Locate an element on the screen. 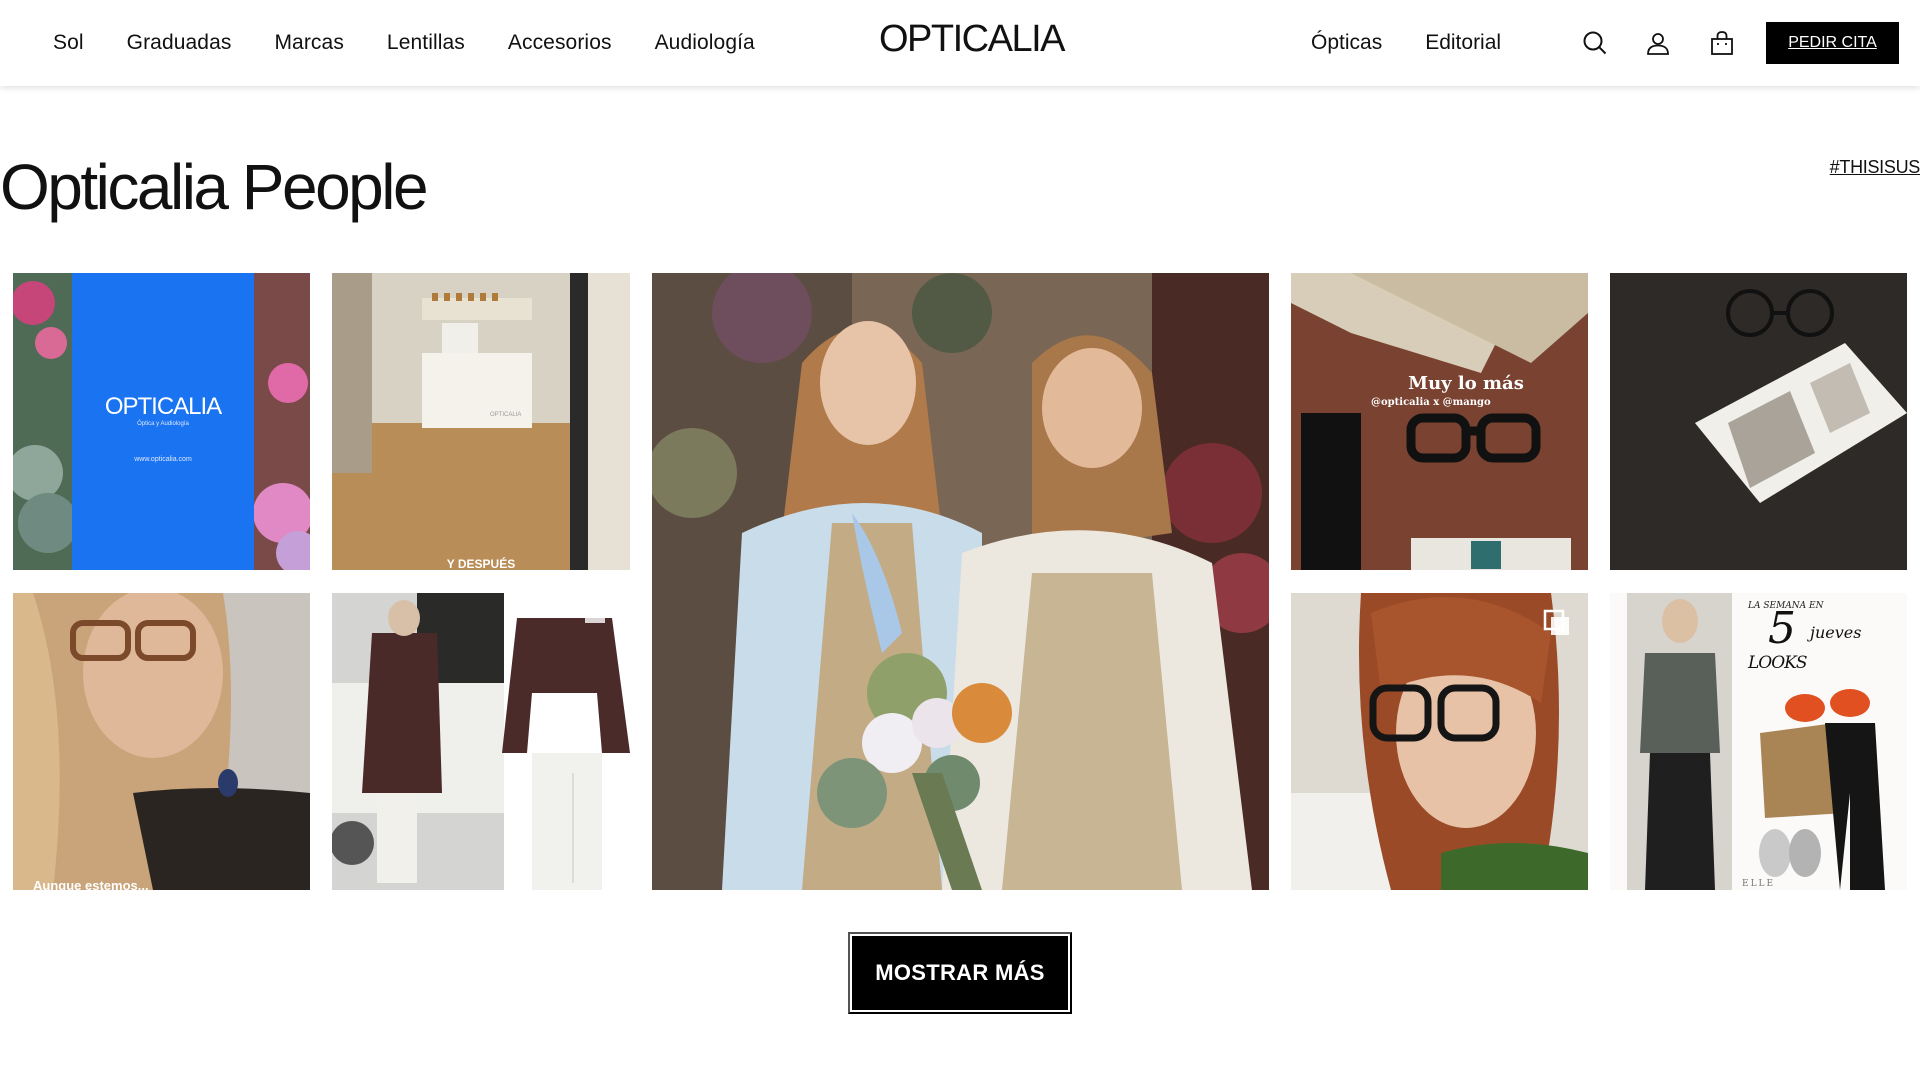 Image resolution: width=1920 pixels, height=1080 pixels. tile-9-image is located at coordinates (1758, 741).